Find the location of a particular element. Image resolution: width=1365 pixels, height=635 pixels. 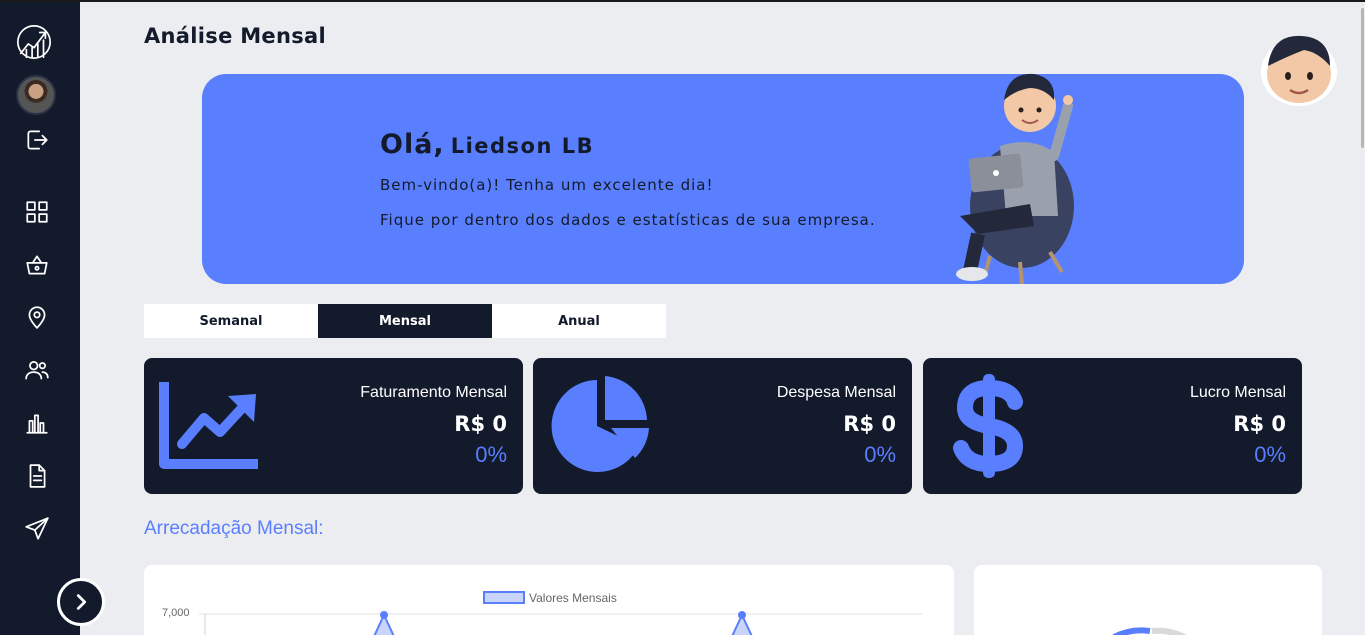

monthly-chart-panel: Valores Mensais 7,000 is located at coordinates (549, 600).